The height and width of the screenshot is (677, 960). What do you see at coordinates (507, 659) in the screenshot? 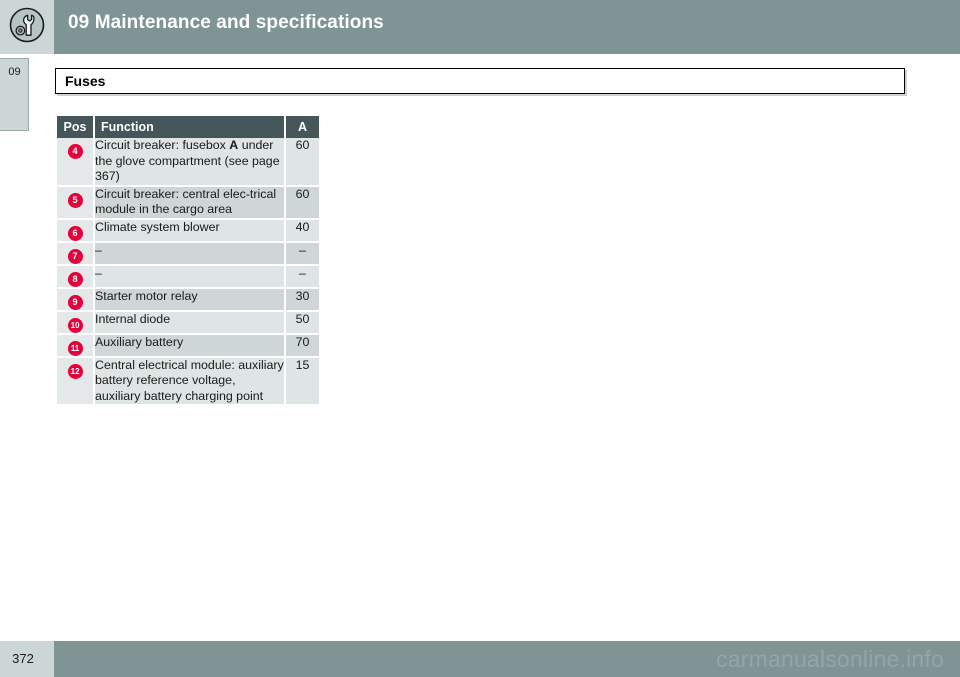
I see `footer-bar: carmanualsonline.info` at bounding box center [507, 659].